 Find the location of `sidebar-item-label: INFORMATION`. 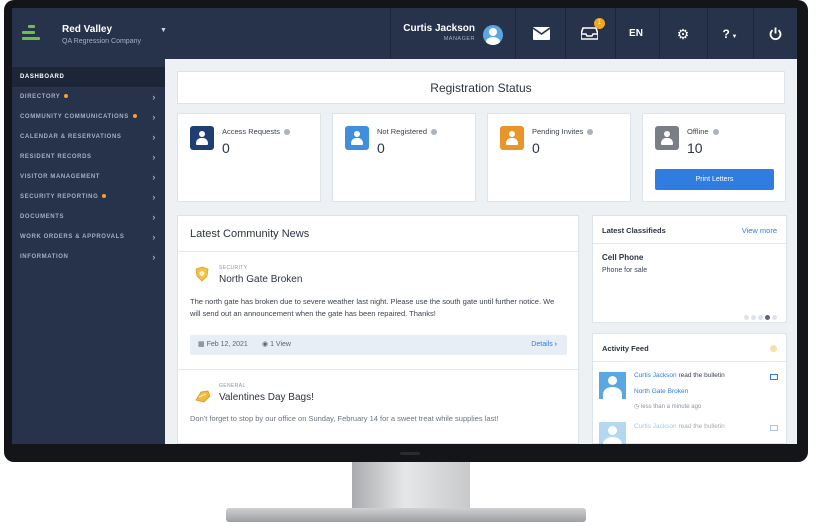

sidebar-item-label: INFORMATION is located at coordinates (44, 257).